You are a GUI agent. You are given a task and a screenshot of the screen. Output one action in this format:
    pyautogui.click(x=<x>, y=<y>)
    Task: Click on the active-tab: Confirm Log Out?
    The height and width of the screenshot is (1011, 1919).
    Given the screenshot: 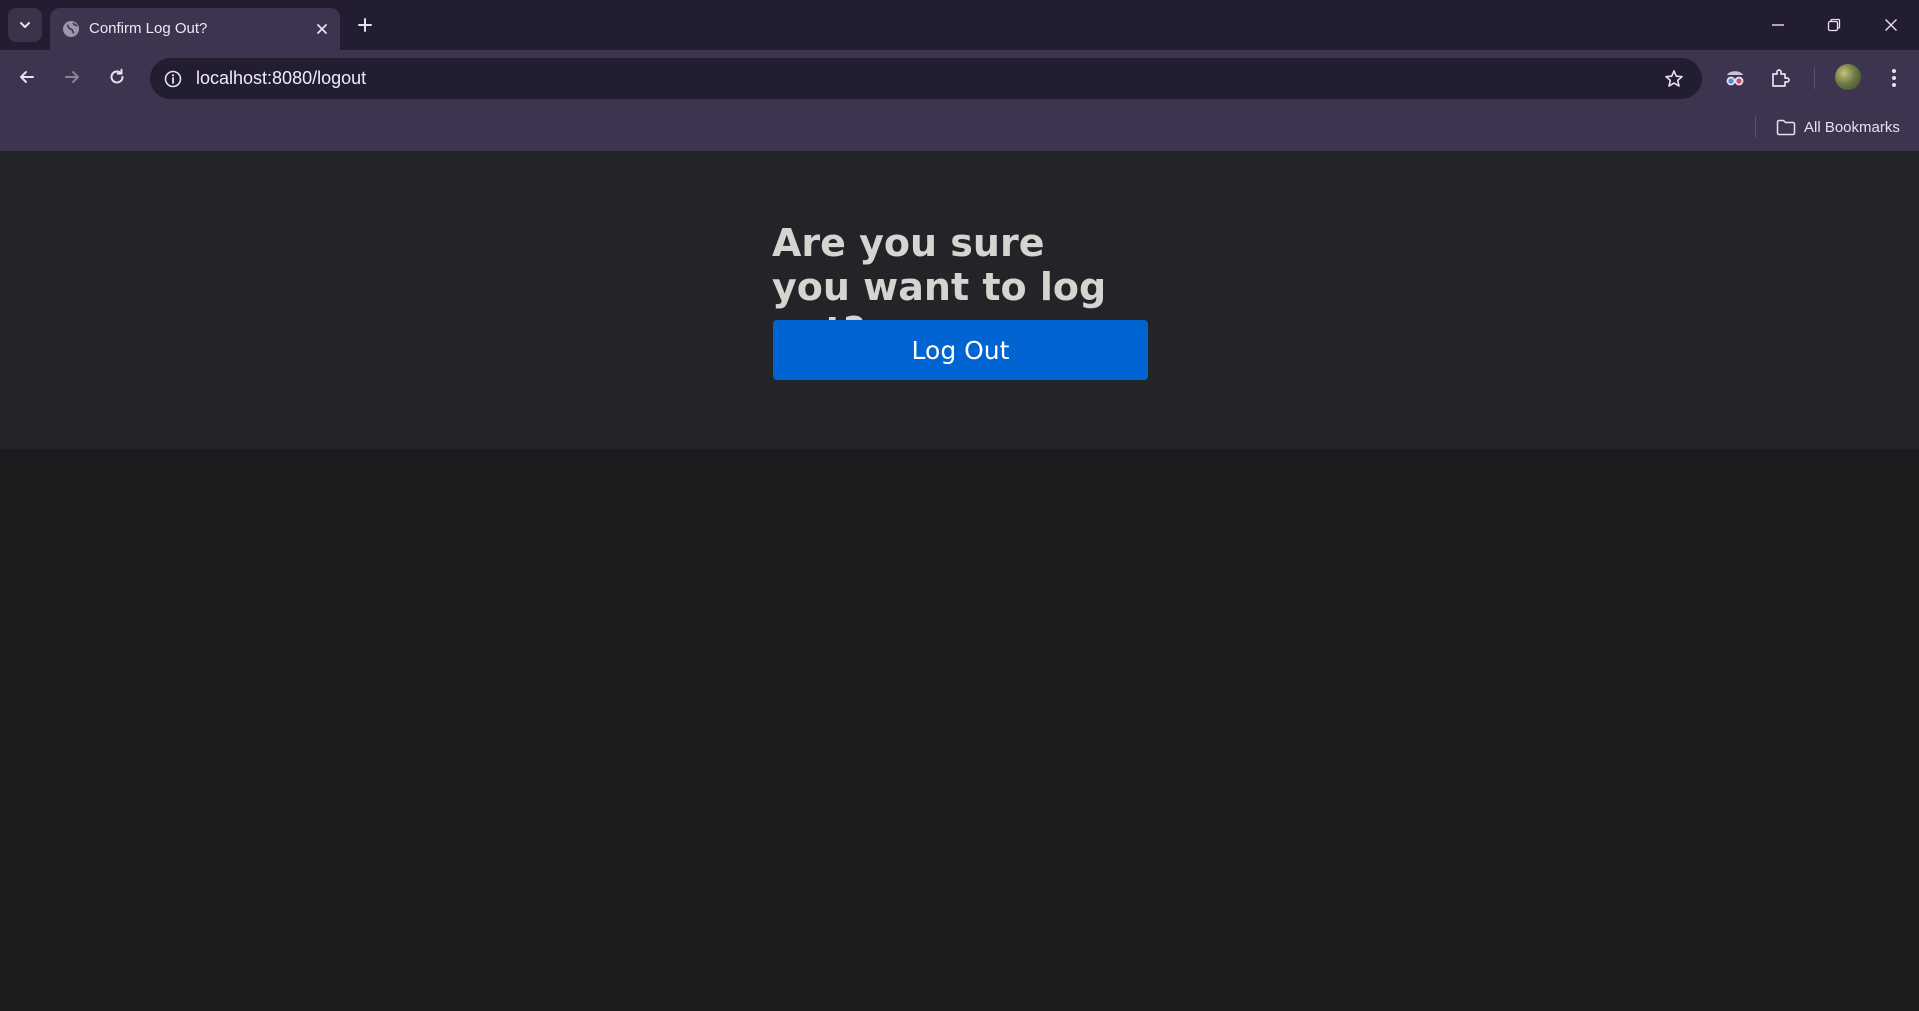 What is the action you would take?
    pyautogui.click(x=195, y=29)
    